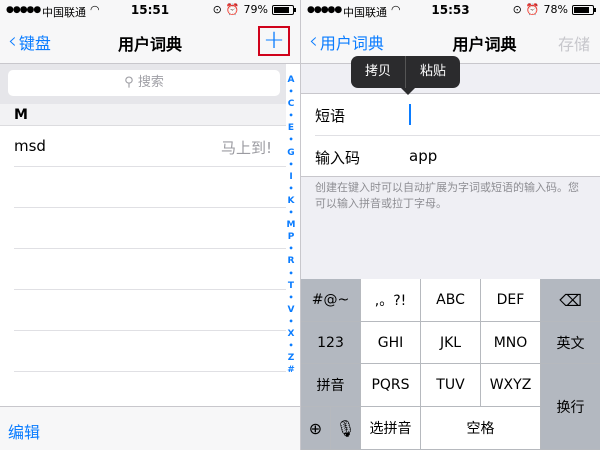 The height and width of the screenshot is (450, 600). Describe the element at coordinates (570, 343) in the screenshot. I see `key-english: 英文` at that location.